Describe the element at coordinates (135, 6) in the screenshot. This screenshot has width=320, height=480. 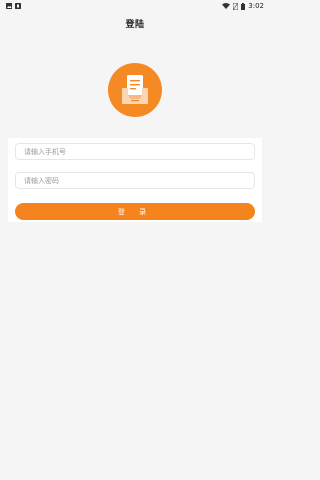
I see `status-bar: 3:02` at that location.